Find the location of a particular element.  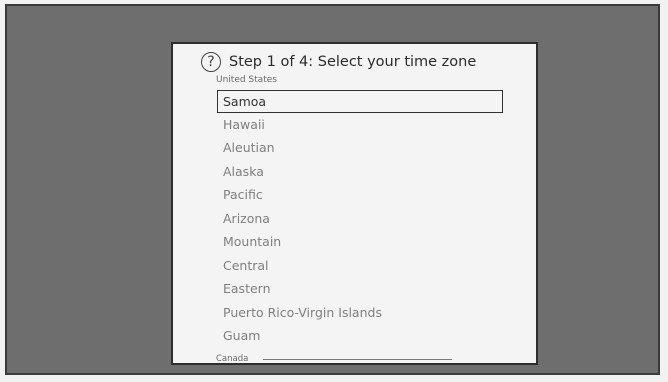

time-zone-option: Samoa is located at coordinates (360, 101).